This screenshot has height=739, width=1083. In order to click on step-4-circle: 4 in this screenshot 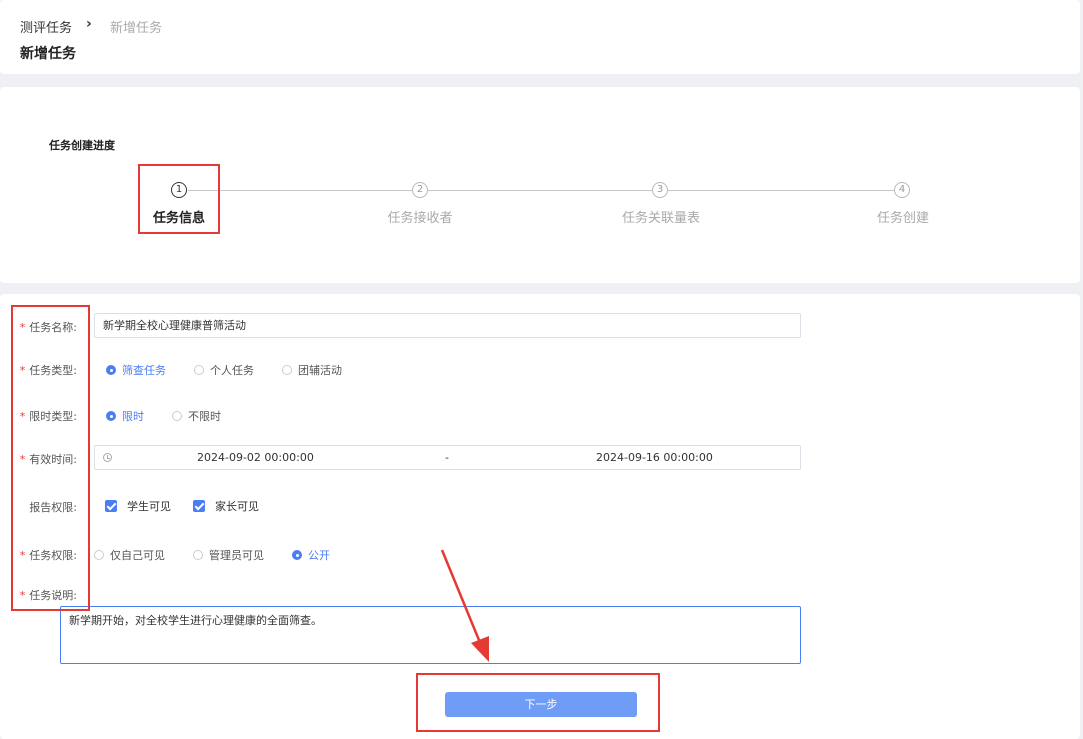, I will do `click(902, 190)`.